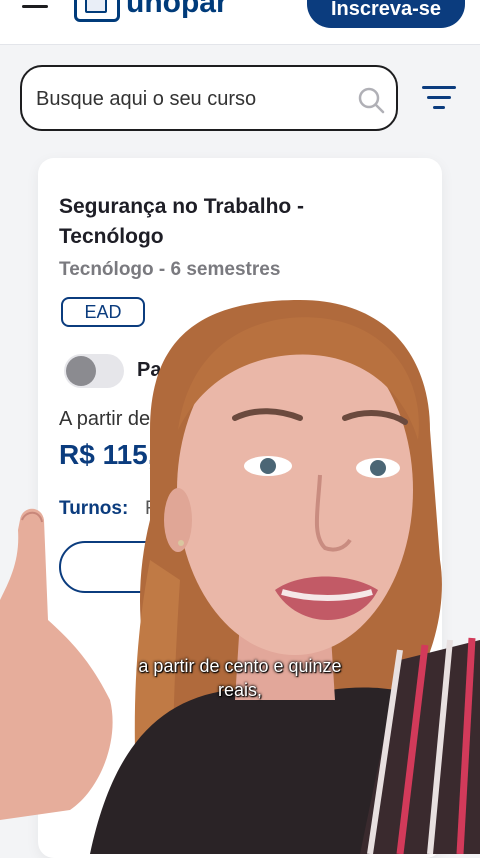 The image size is (480, 858). I want to click on logo-icon, so click(97, 11).